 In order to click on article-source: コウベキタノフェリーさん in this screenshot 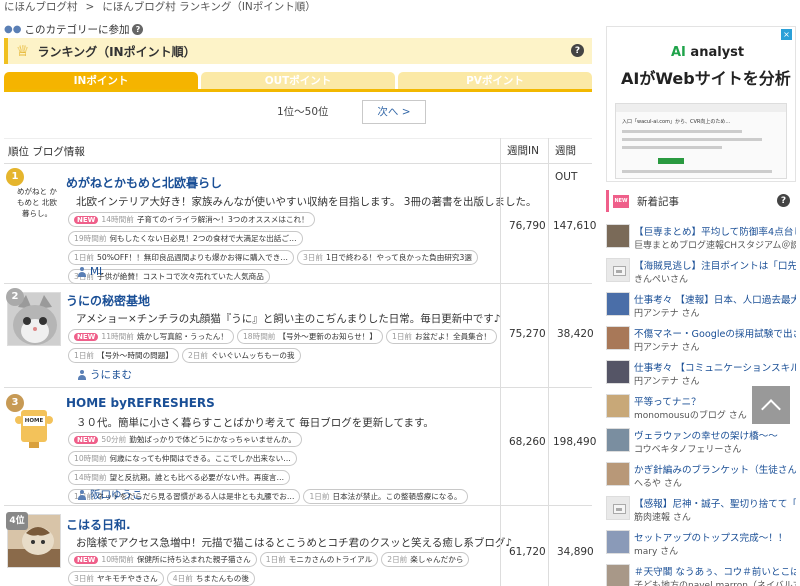, I will do `click(715, 448)`.